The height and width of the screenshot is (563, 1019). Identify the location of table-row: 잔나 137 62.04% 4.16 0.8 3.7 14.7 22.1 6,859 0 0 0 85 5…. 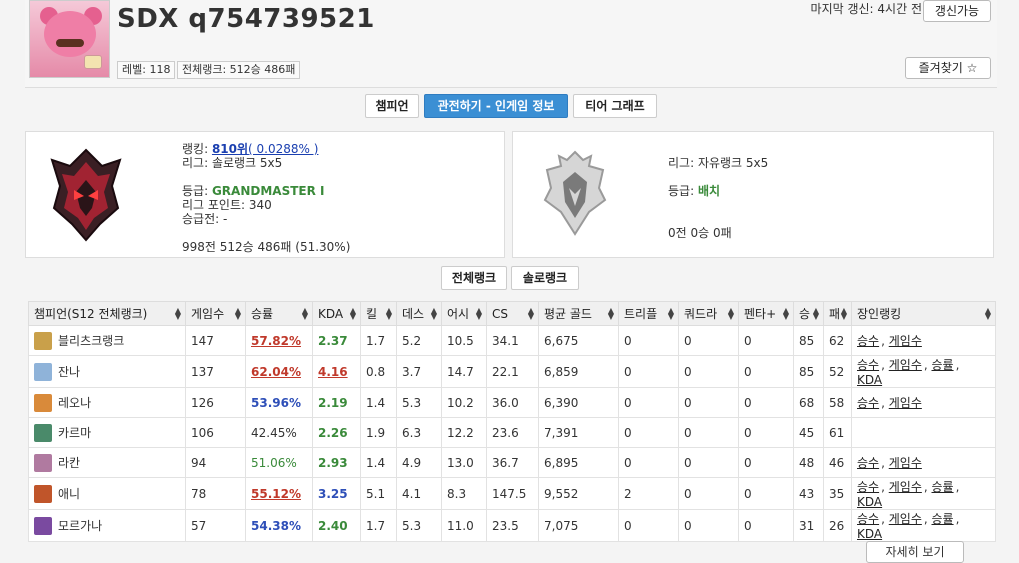
(512, 371).